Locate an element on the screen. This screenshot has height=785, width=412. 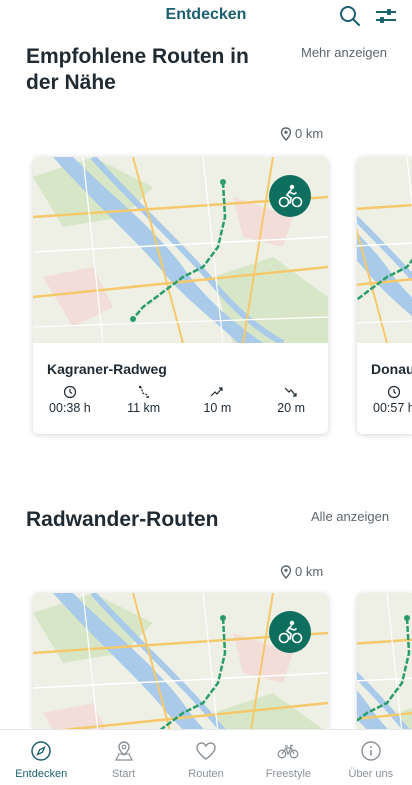
duration-value: 00:57 h is located at coordinates (392, 408).